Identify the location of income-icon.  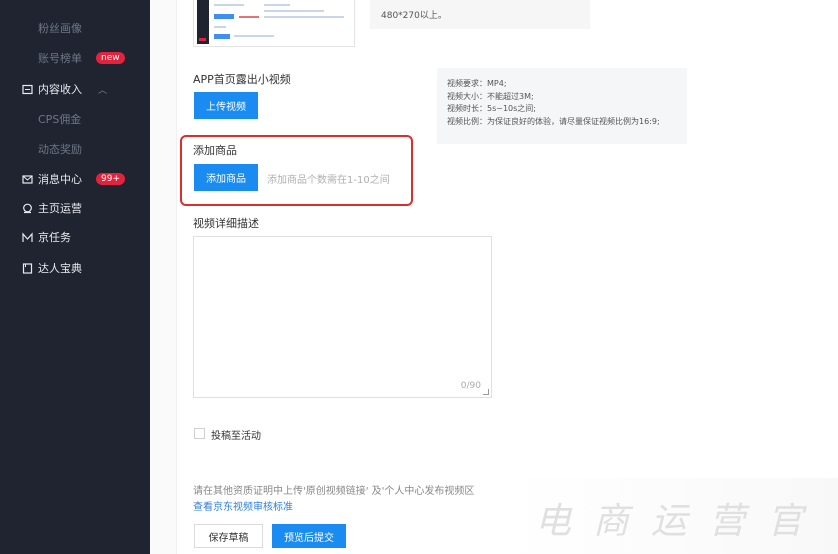
(27, 89).